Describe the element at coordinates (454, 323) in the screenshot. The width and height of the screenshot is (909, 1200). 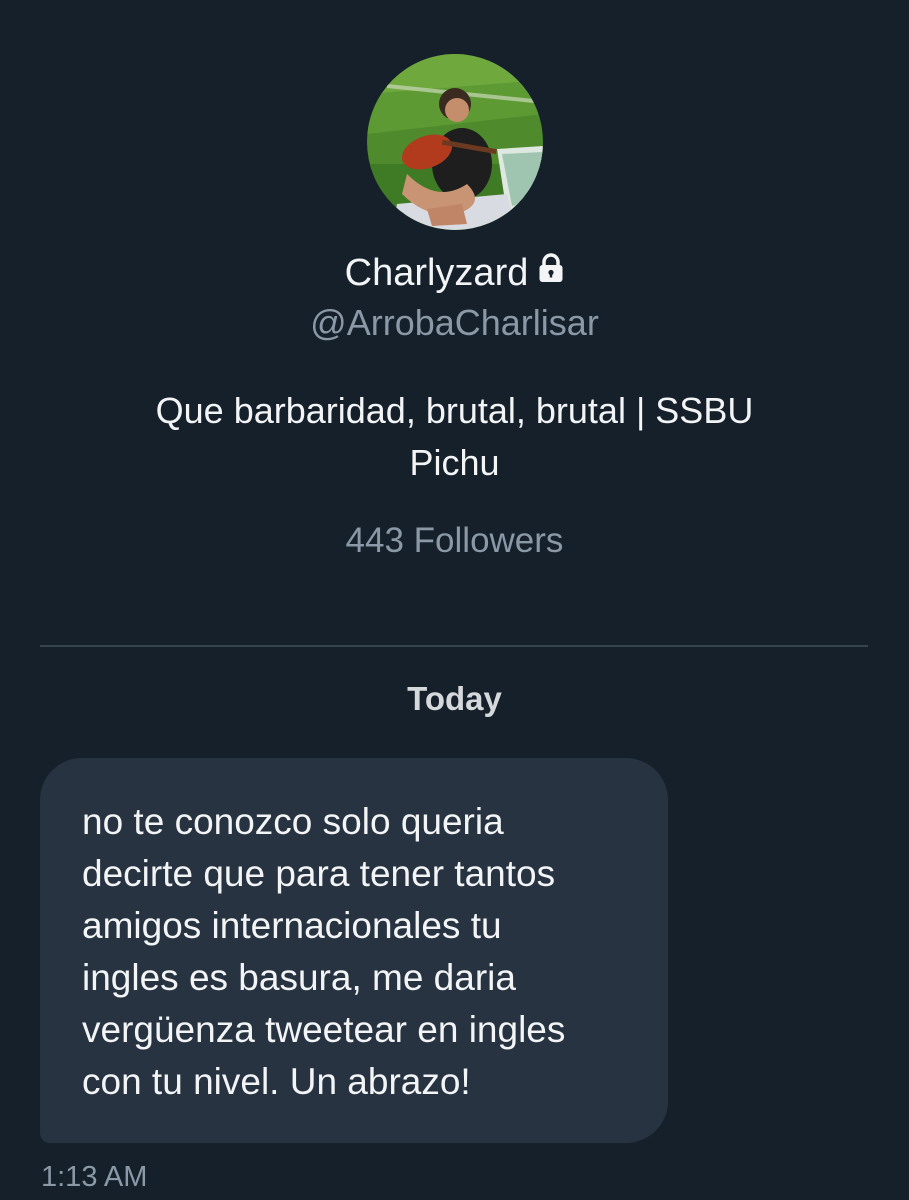
I see `profile-handle: @ArrobaCharlisar` at that location.